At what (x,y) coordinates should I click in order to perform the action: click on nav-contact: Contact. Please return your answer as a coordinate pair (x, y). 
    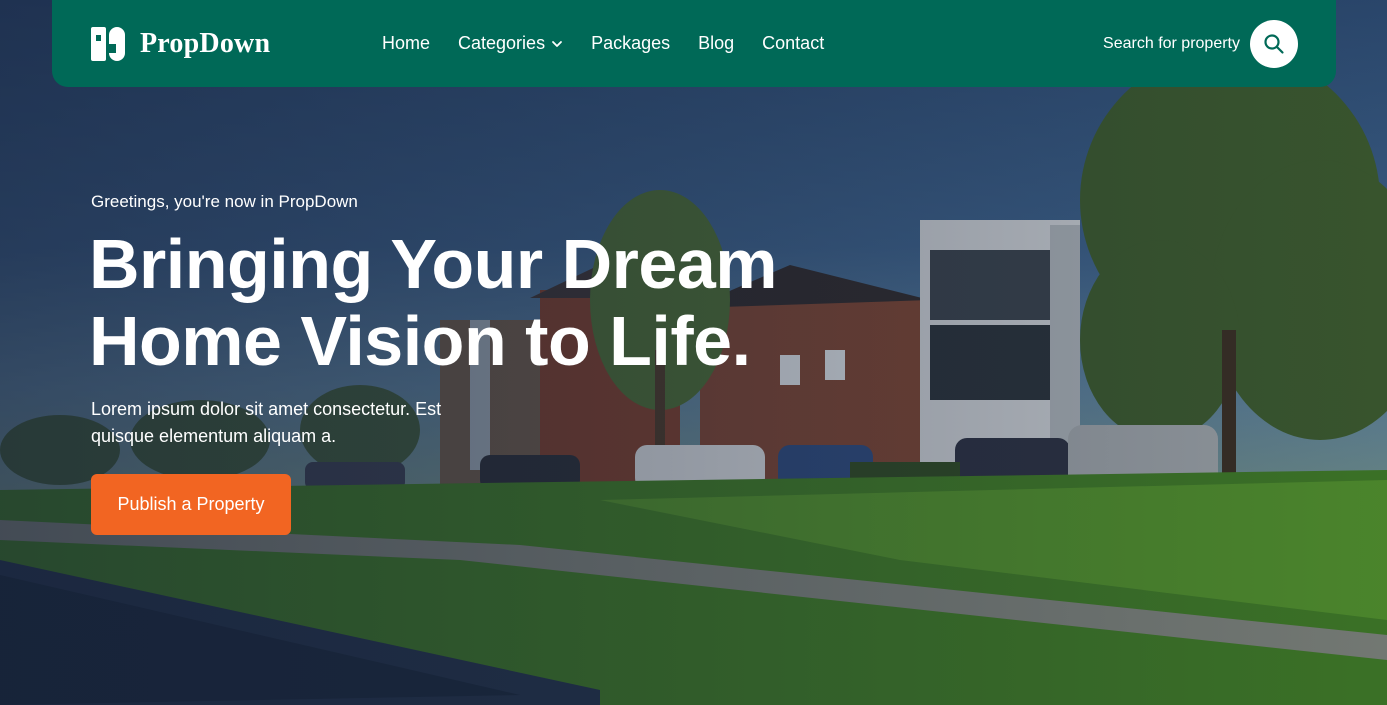
    Looking at the image, I should click on (793, 43).